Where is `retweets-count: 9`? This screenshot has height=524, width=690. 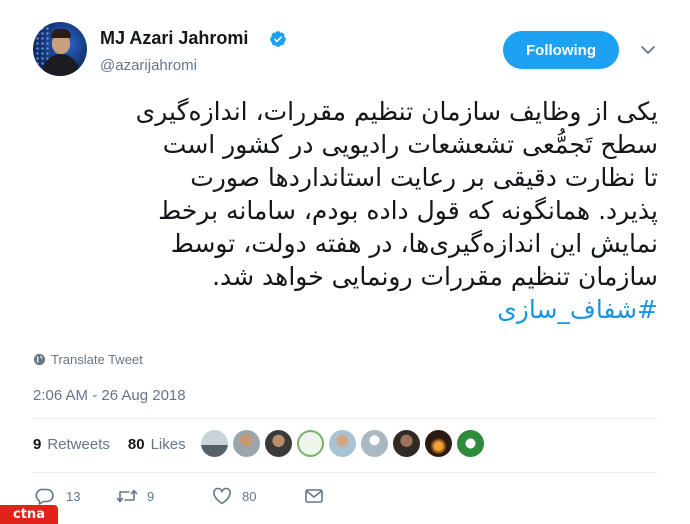
retweets-count: 9 is located at coordinates (37, 444).